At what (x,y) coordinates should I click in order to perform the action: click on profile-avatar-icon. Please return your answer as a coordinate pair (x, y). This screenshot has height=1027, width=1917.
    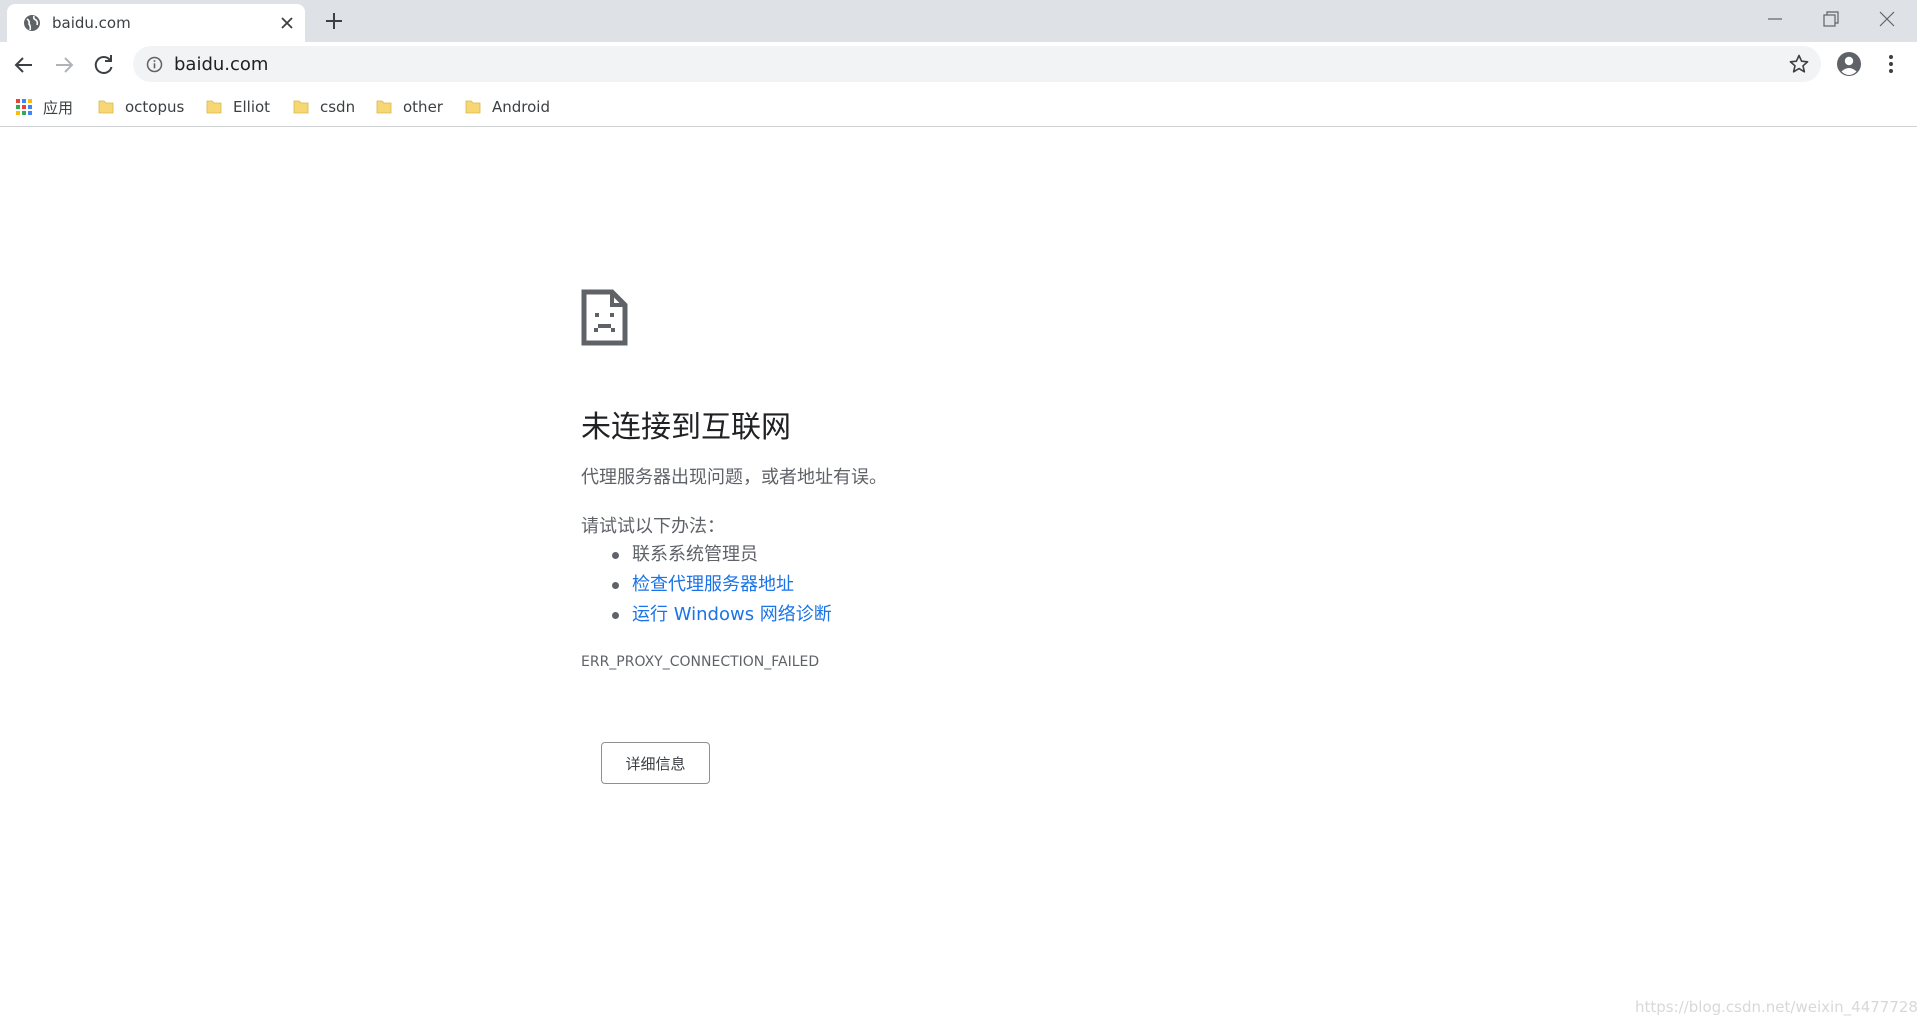
    Looking at the image, I should click on (1849, 64).